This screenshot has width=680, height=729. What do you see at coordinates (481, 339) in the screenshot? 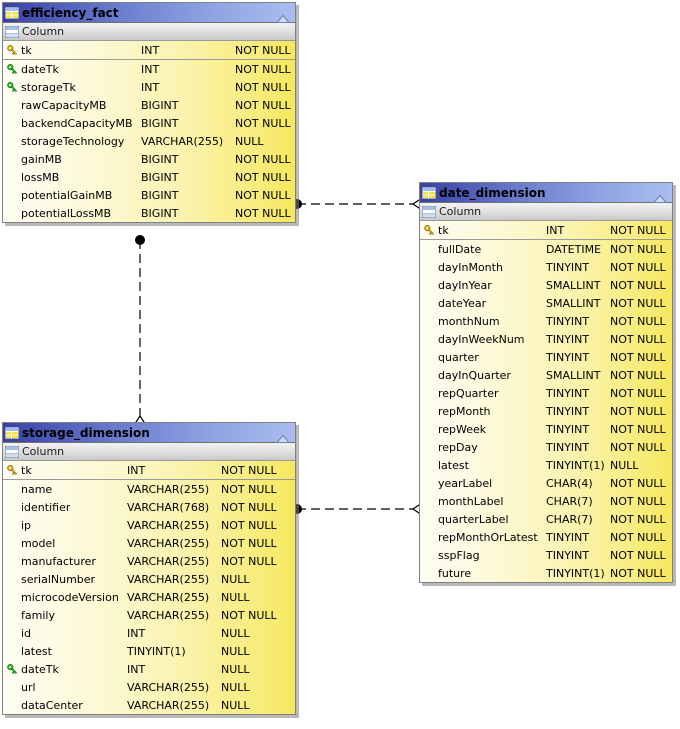
I see `column-name: dayInWeekNum` at bounding box center [481, 339].